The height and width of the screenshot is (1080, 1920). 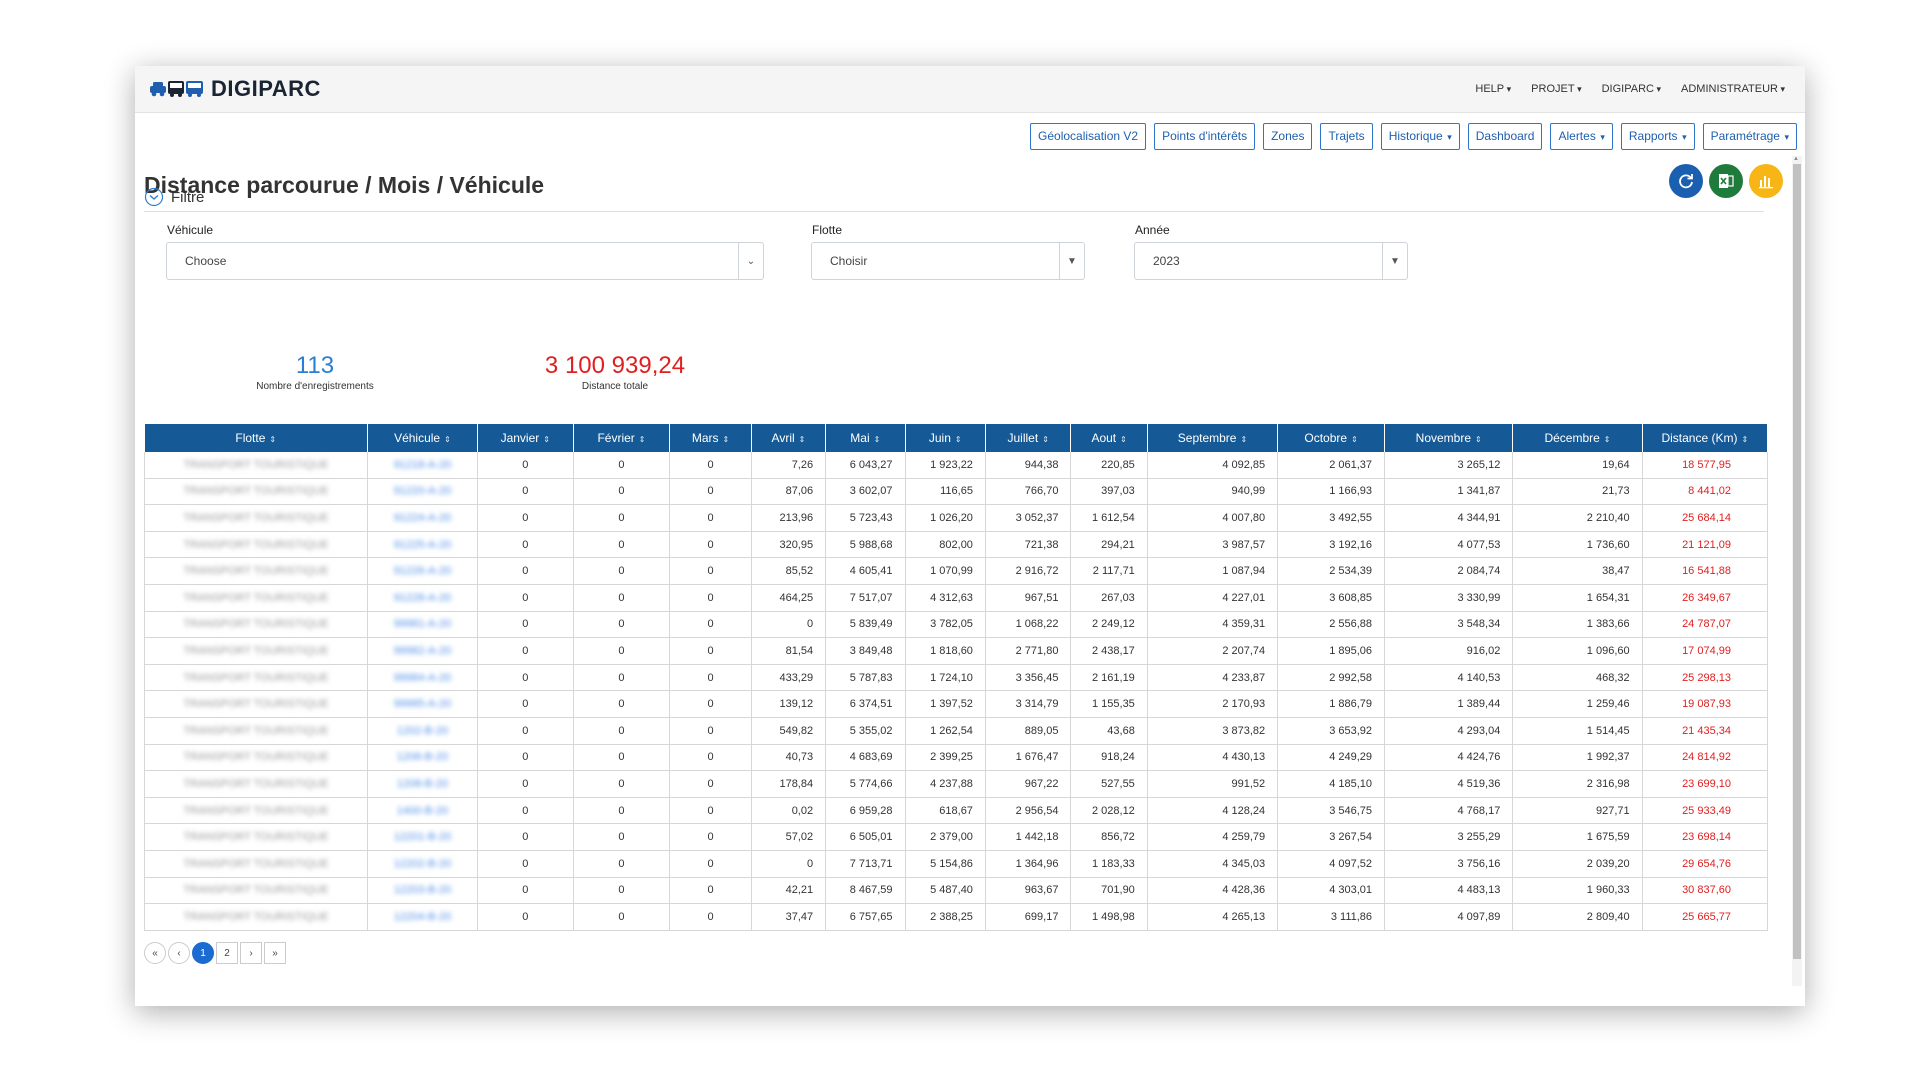 I want to click on vehicle-link: 99982-A-20, so click(x=422, y=651).